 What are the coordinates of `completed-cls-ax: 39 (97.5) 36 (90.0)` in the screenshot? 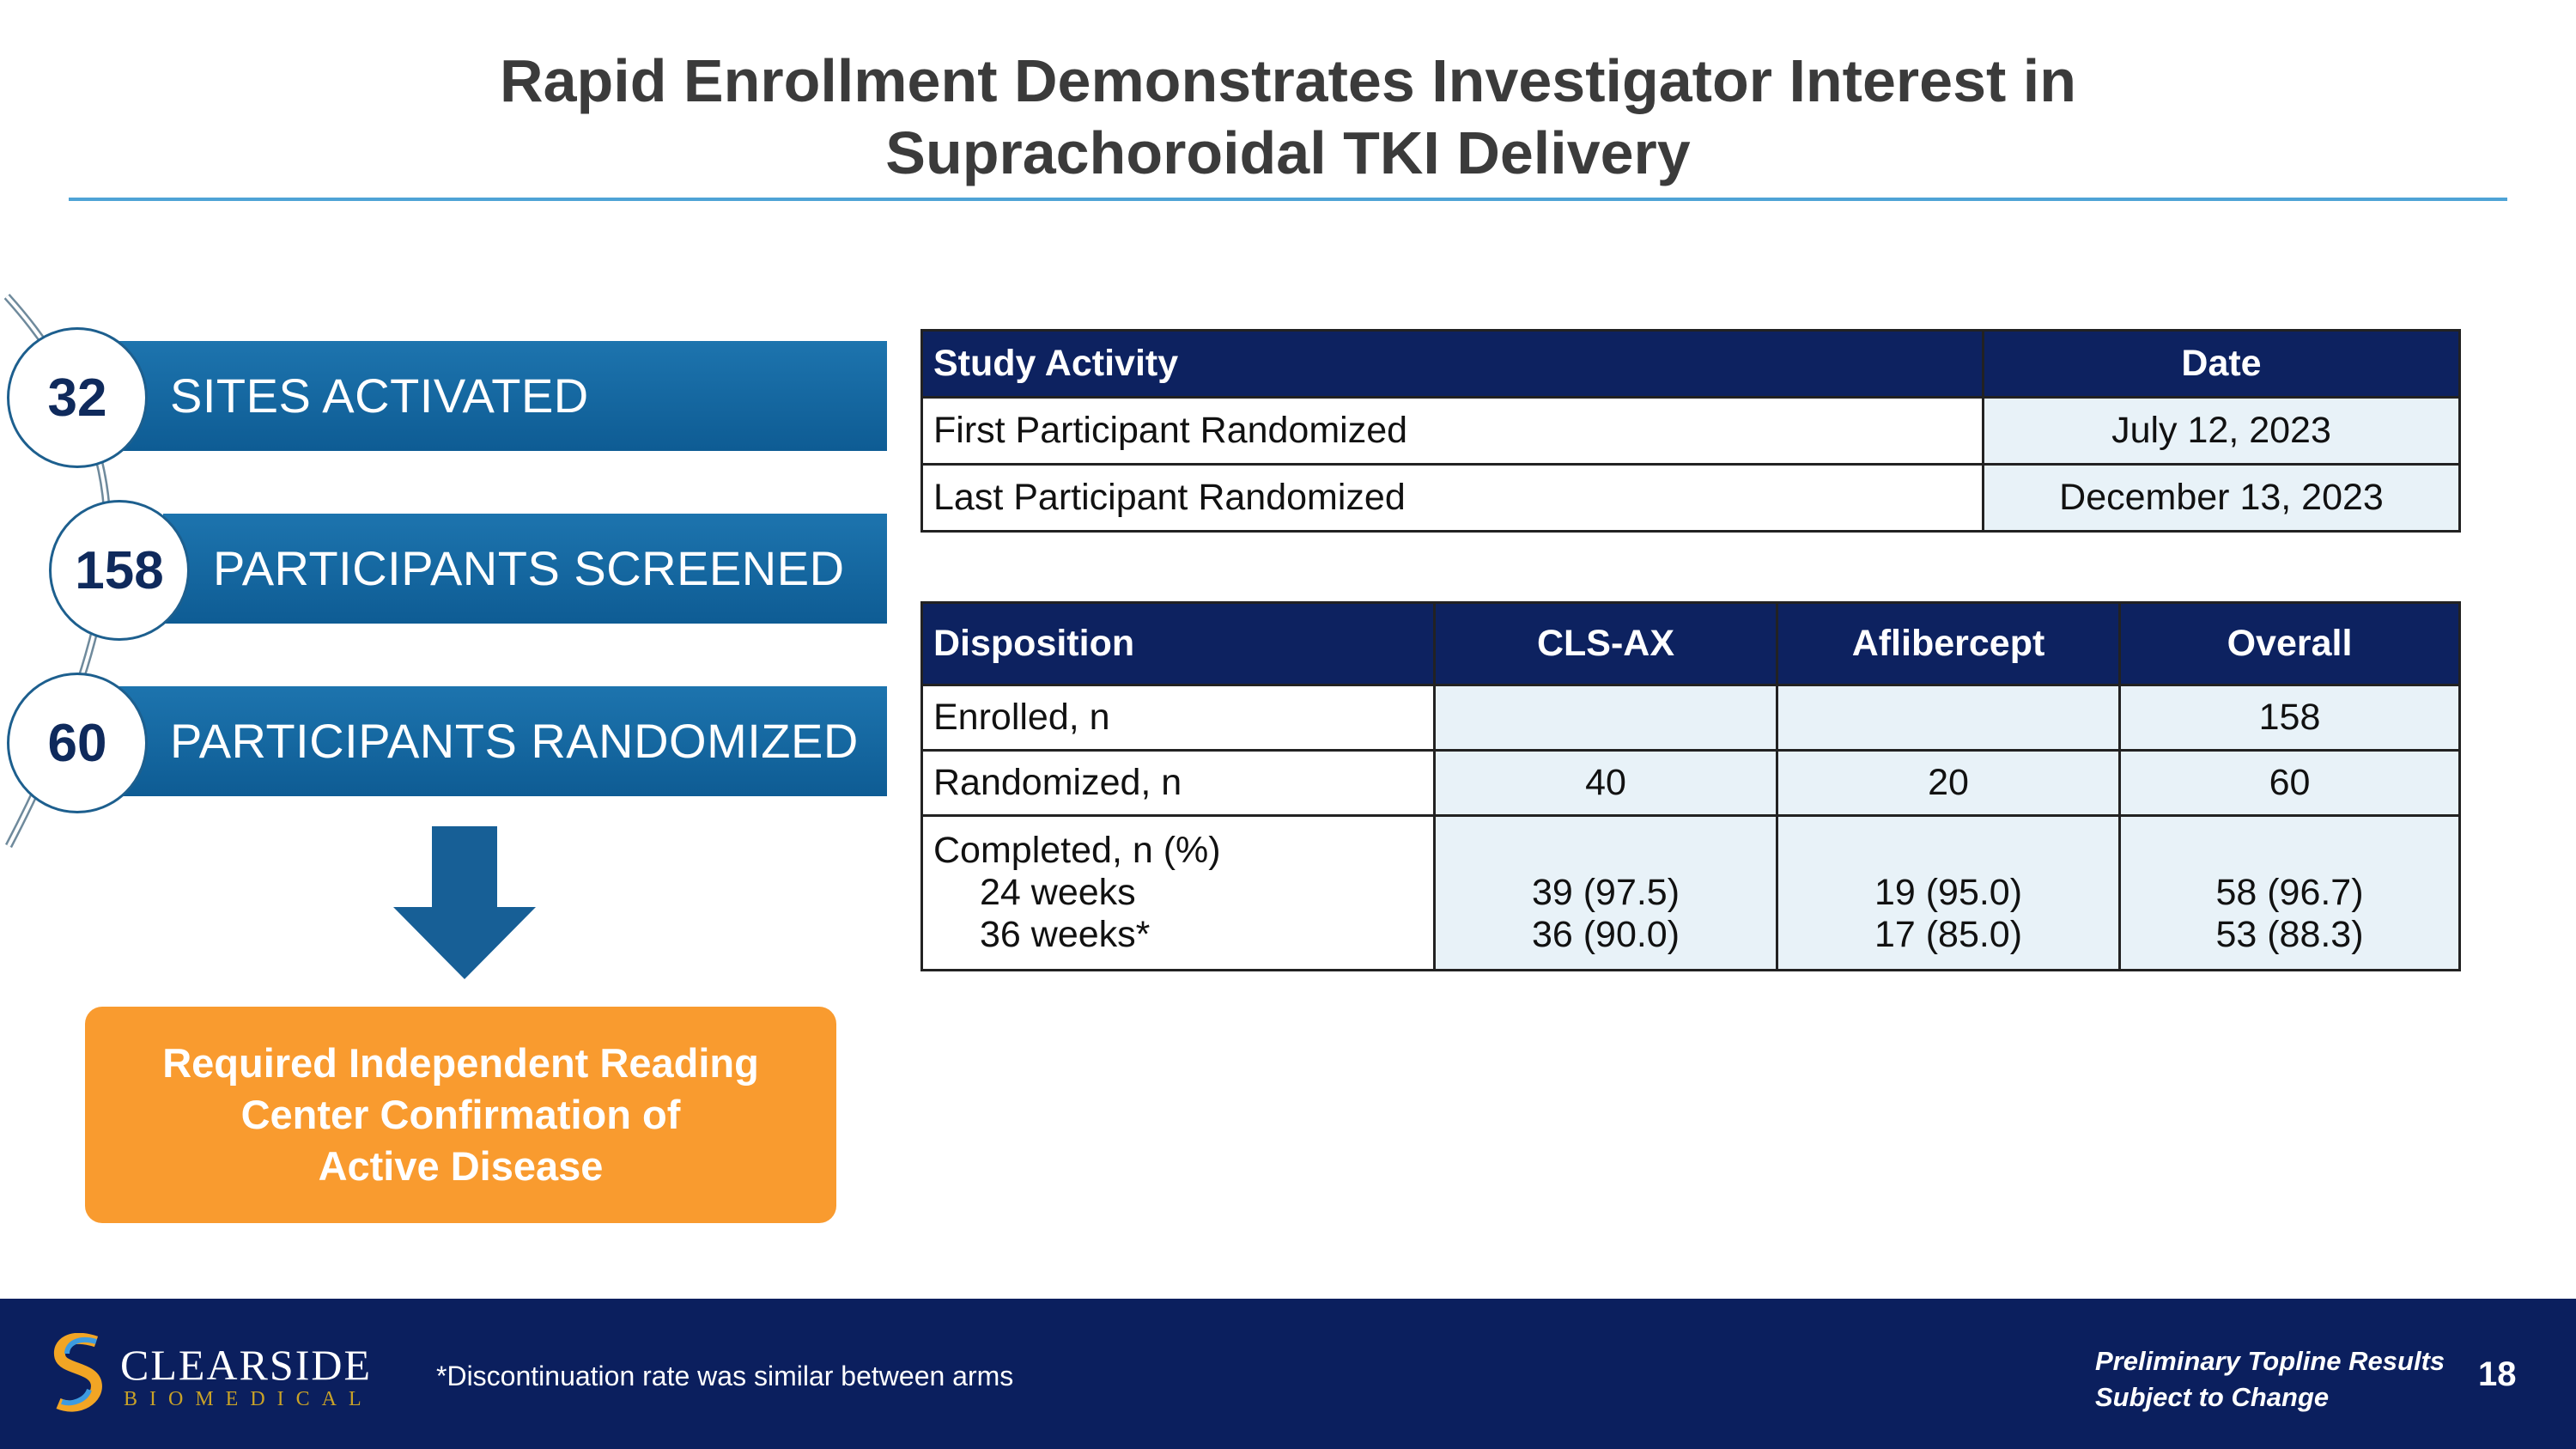 It's located at (1605, 892).